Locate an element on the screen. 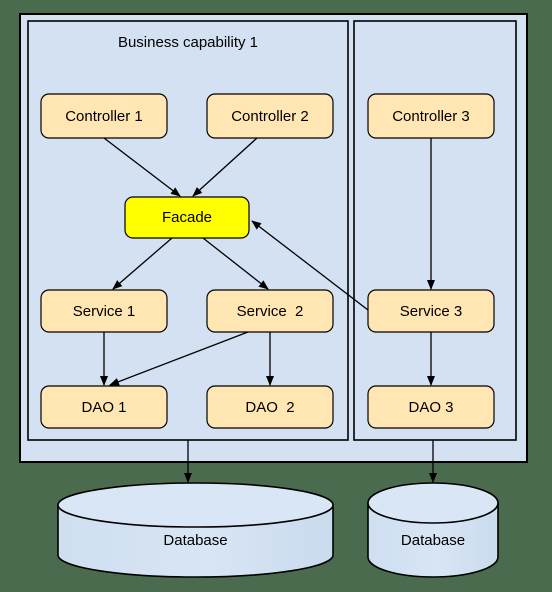 The height and width of the screenshot is (592, 552). database-1: Database is located at coordinates (195, 530).